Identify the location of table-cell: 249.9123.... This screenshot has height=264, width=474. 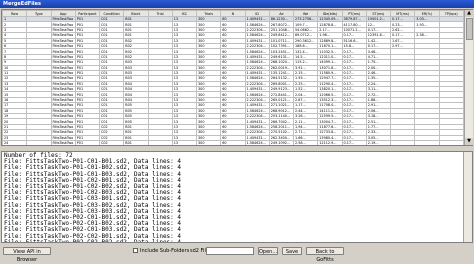
(281, 89).